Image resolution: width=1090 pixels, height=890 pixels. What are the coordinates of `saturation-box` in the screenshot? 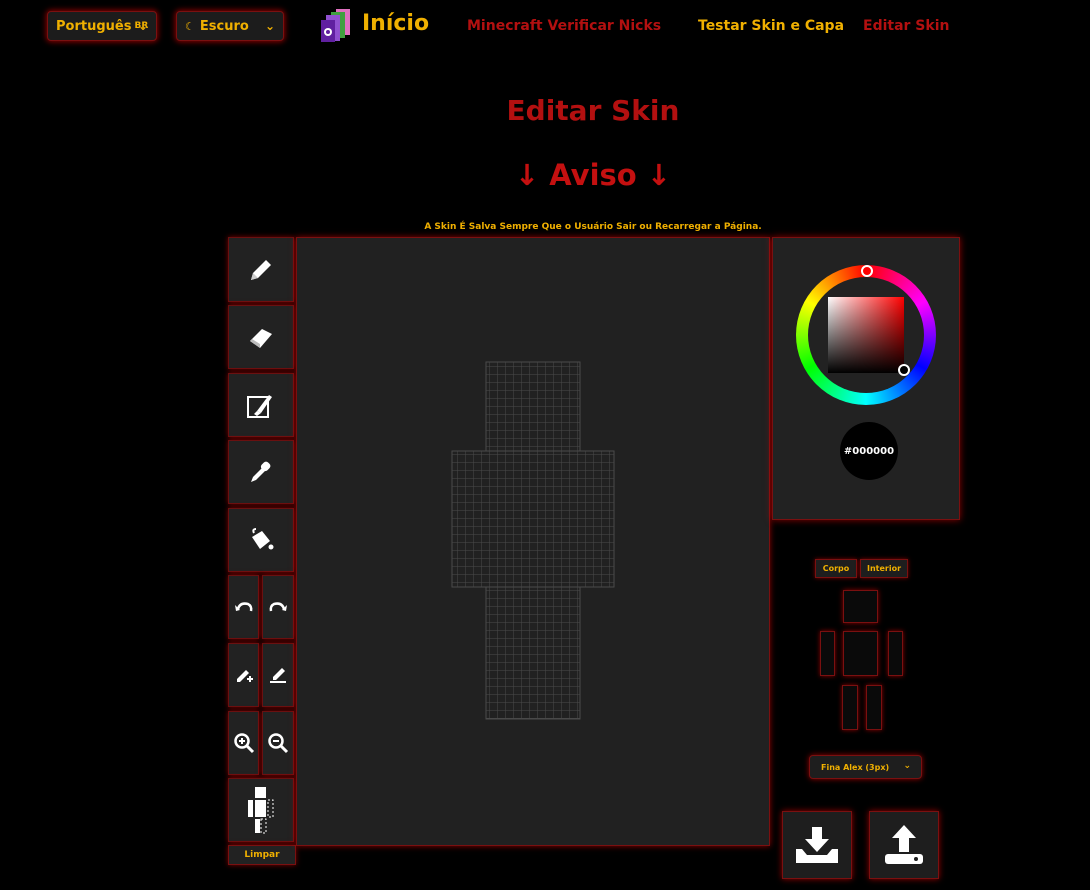 It's located at (866, 335).